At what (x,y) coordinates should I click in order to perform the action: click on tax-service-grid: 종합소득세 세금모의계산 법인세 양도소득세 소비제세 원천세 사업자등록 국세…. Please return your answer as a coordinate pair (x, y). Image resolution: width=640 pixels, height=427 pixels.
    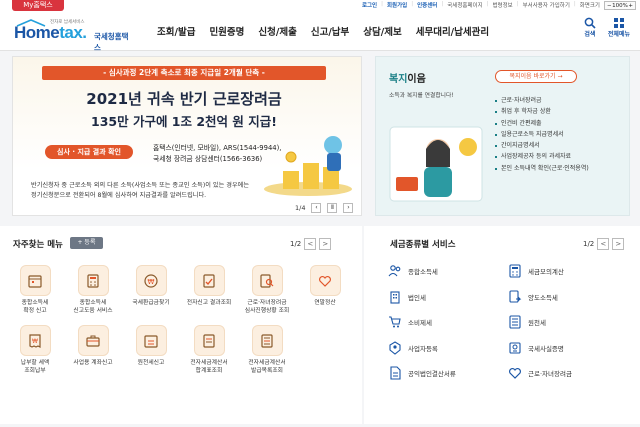
    Looking at the image, I should click on (508, 322).